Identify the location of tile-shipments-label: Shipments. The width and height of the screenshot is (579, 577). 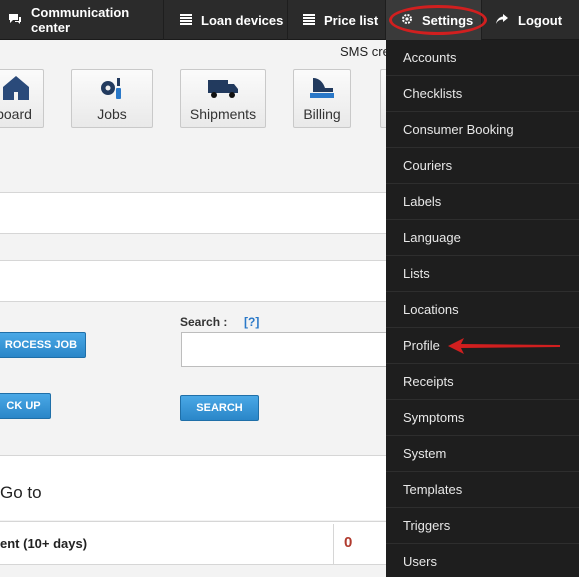
(223, 114).